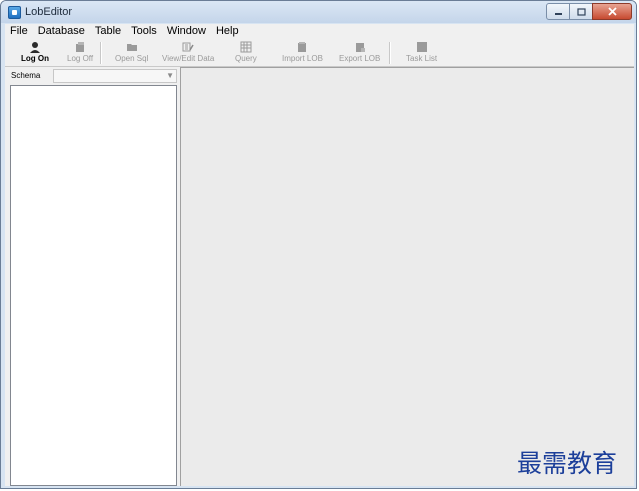  Describe the element at coordinates (19, 31) in the screenshot. I see `menu-file: File` at that location.